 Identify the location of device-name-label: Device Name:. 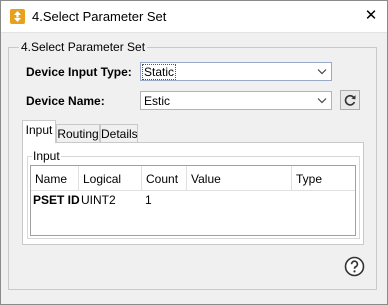
(65, 101).